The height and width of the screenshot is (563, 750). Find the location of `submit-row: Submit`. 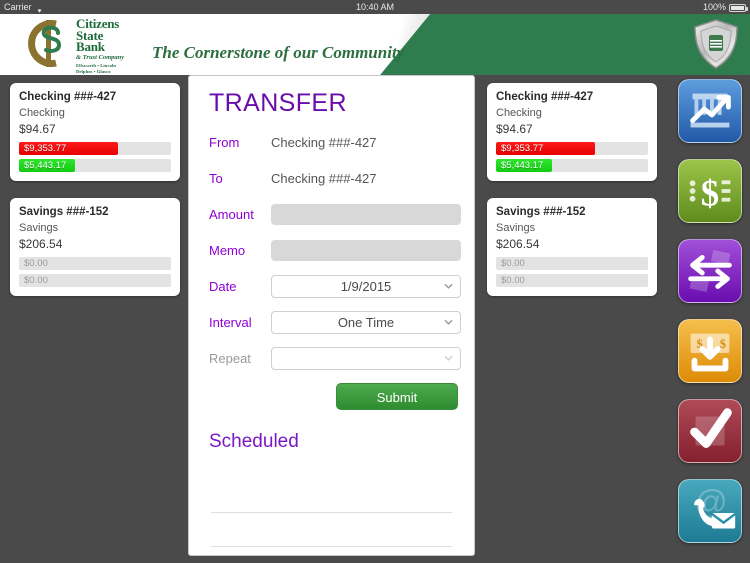

submit-row: Submit is located at coordinates (331, 393).